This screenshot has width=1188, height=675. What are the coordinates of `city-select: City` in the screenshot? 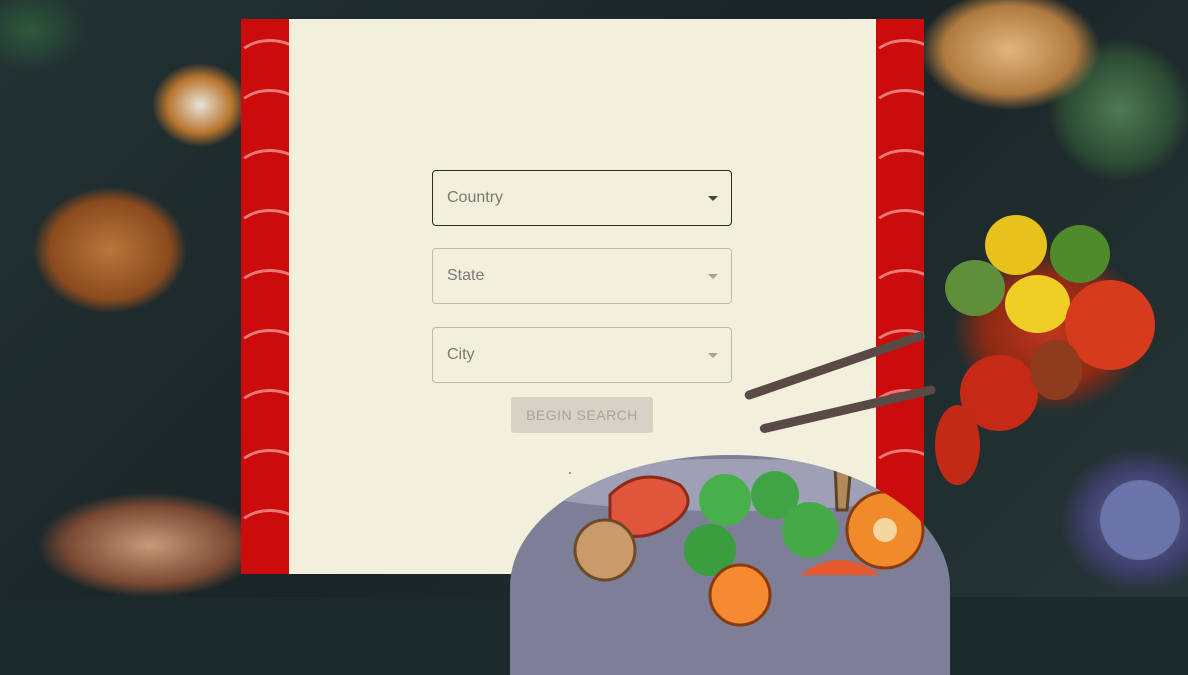 It's located at (582, 355).